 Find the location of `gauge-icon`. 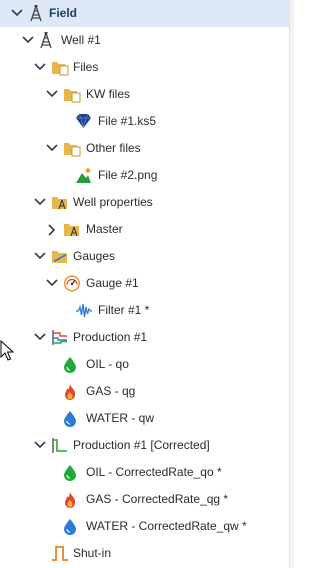

gauge-icon is located at coordinates (72, 283).